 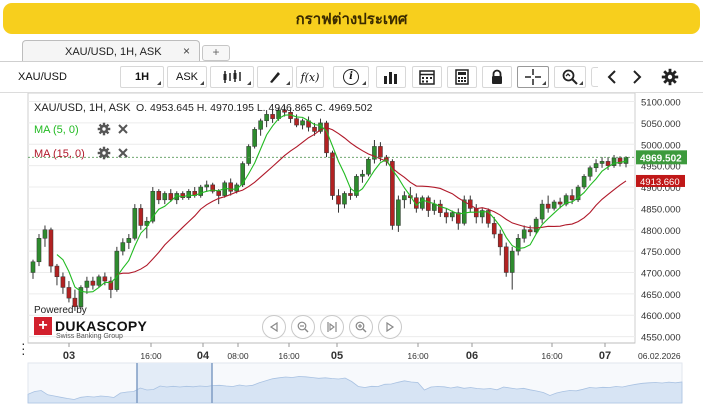 What do you see at coordinates (351, 50) in the screenshot?
I see `chart-tab-bar: XAU/USD, 1H, ASK × +` at bounding box center [351, 50].